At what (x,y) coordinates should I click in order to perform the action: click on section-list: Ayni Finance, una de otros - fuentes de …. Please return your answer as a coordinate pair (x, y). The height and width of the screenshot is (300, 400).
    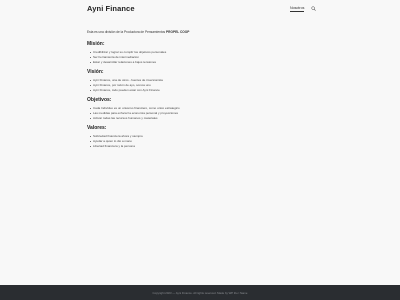
    Looking at the image, I should click on (200, 85).